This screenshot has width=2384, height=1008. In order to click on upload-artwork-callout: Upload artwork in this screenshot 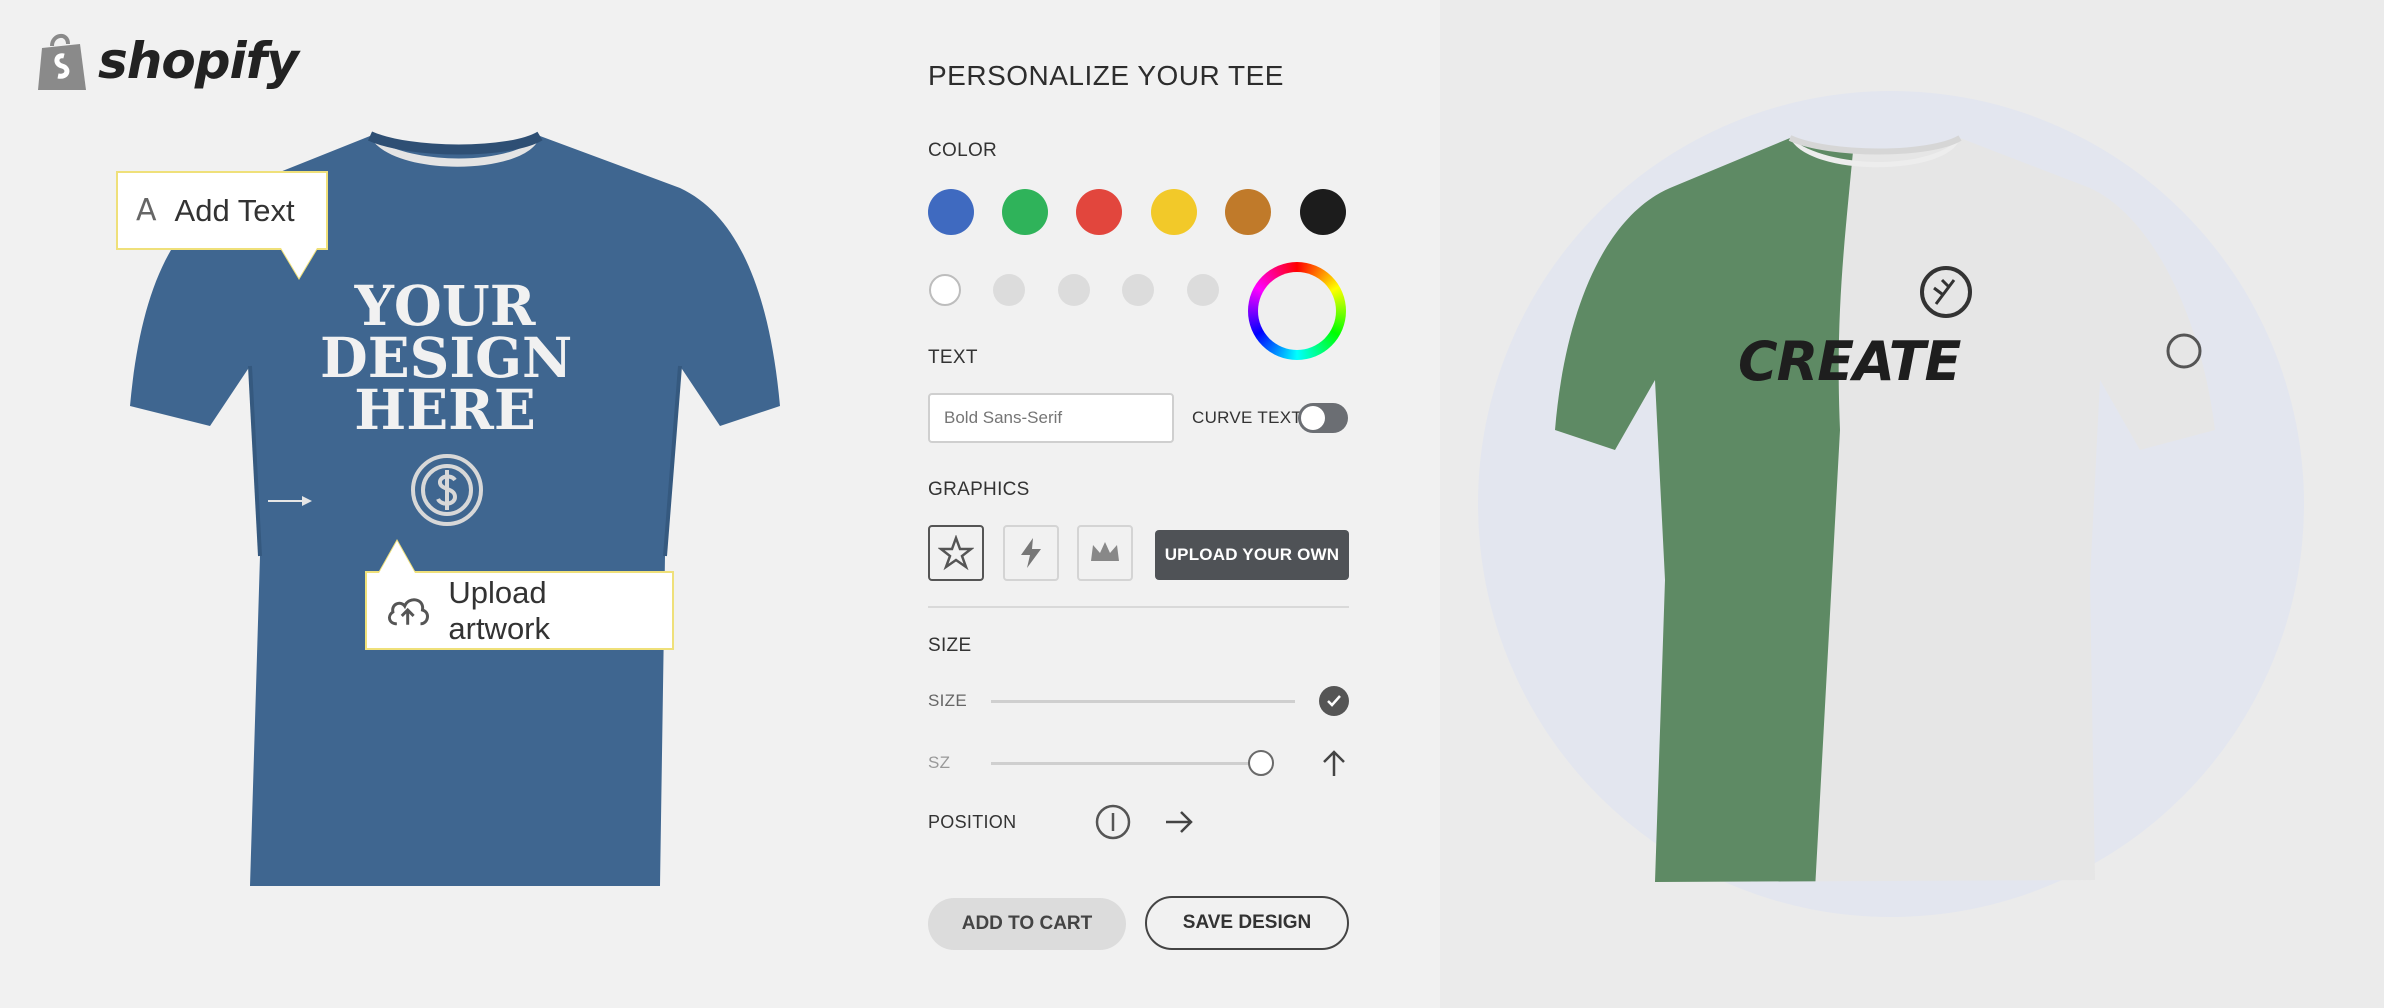, I will do `click(519, 595)`.